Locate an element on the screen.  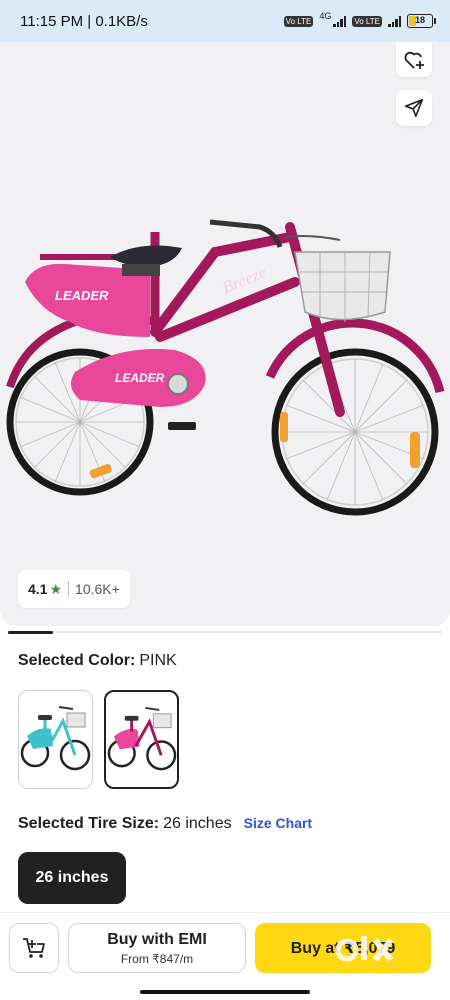
cart-plus-icon is located at coordinates (34, 948).